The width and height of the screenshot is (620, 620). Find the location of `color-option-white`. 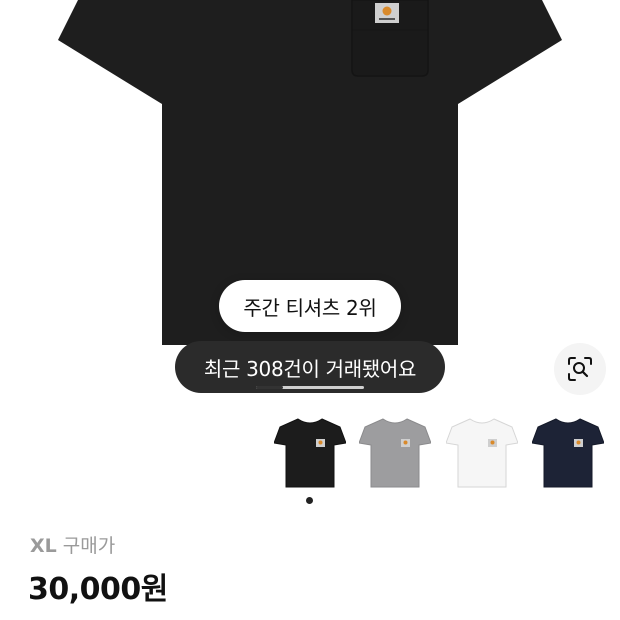

color-option-white is located at coordinates (482, 453).